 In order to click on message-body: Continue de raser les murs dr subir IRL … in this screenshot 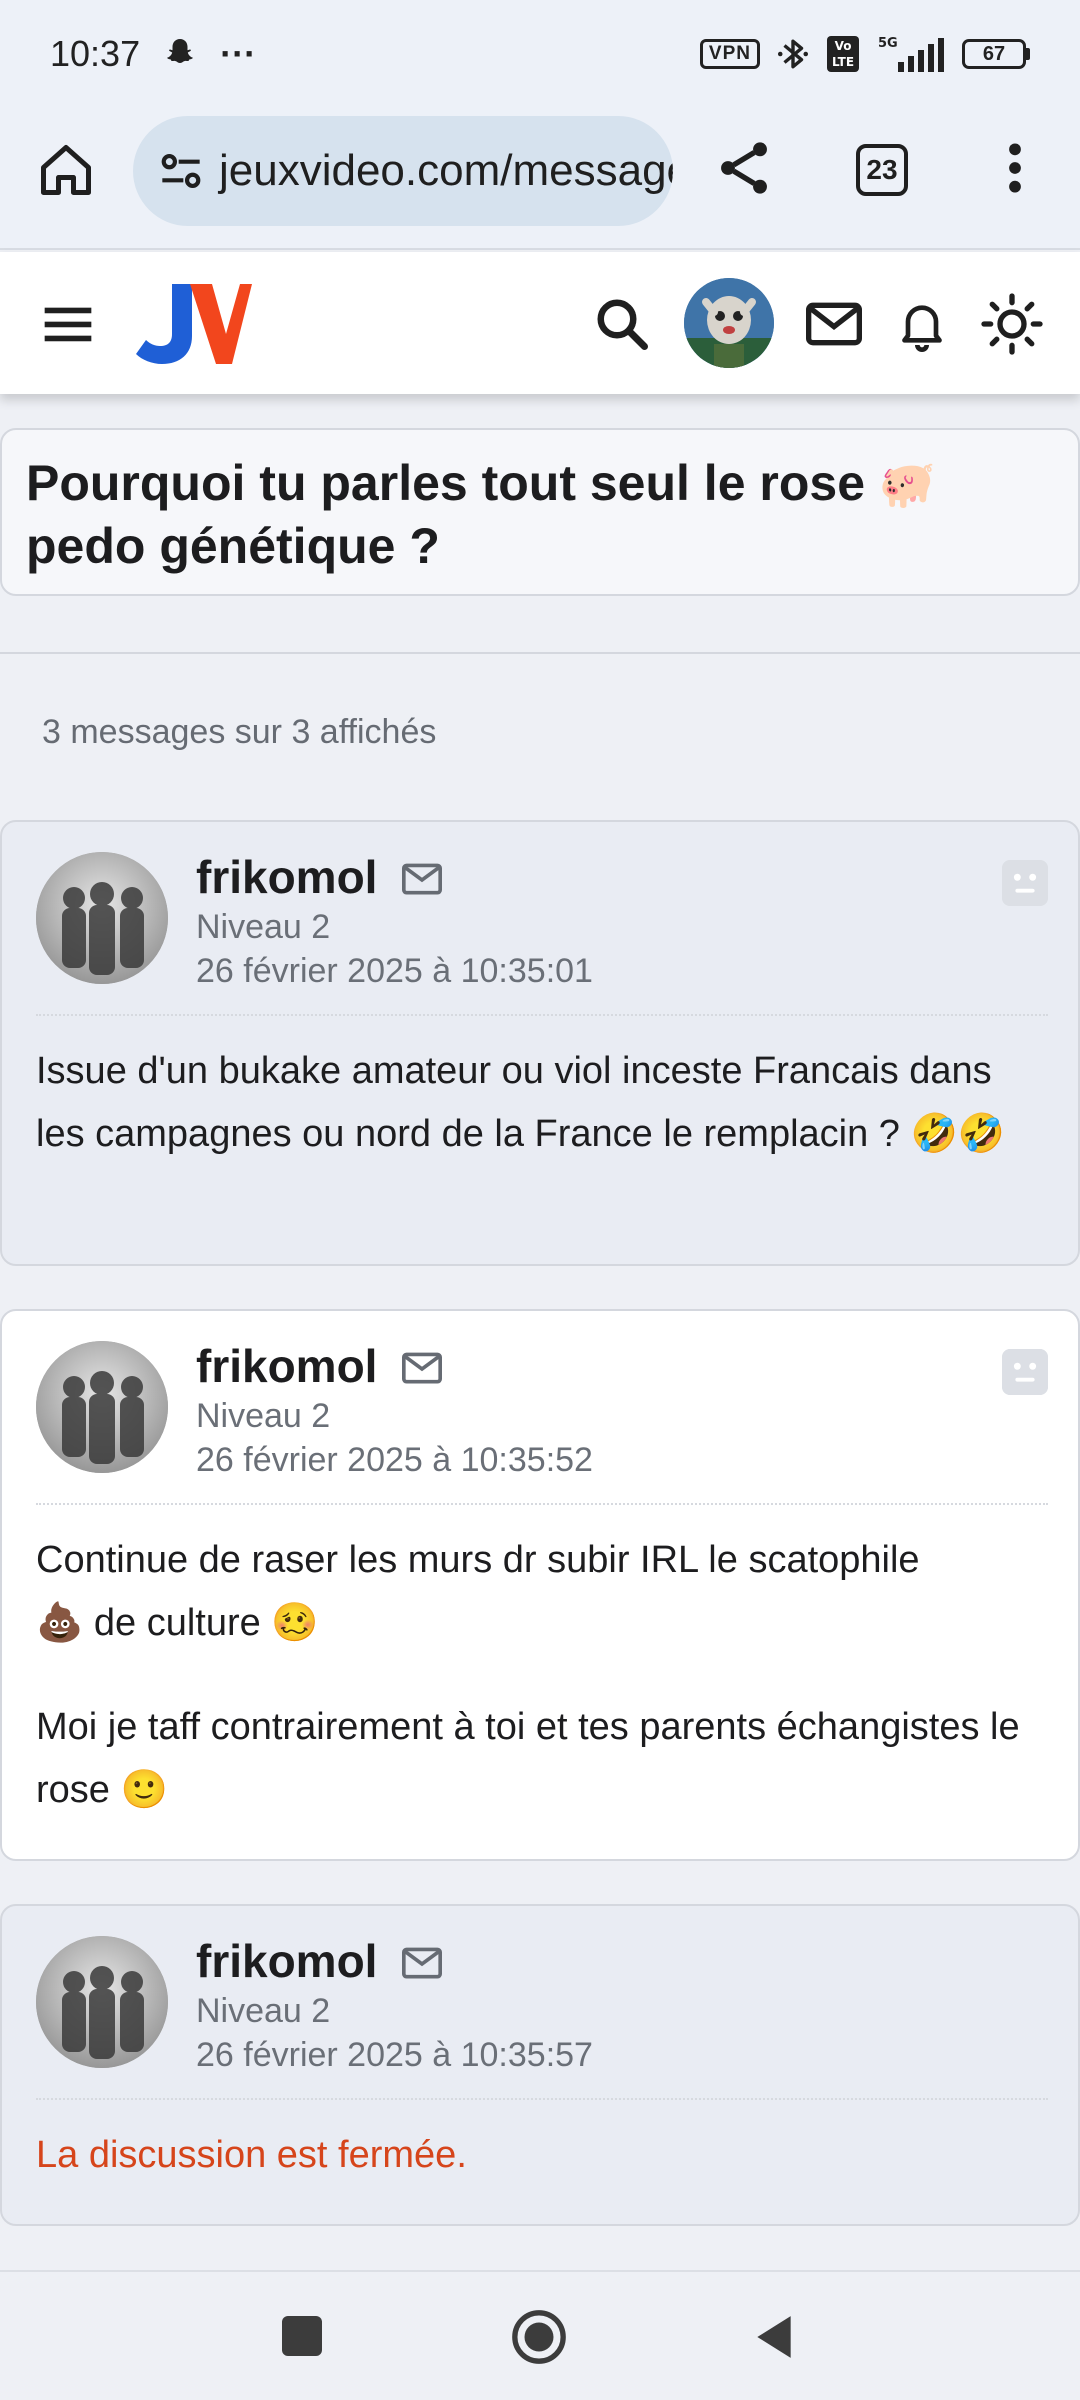, I will do `click(542, 1675)`.